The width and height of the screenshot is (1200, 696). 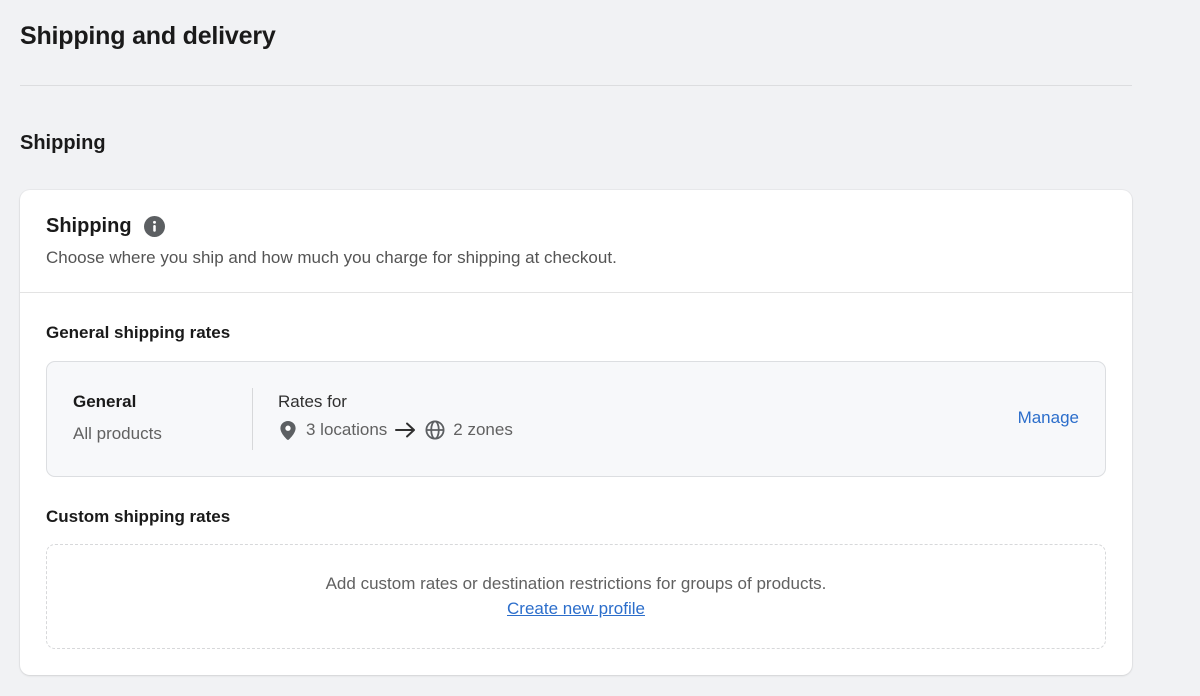 What do you see at coordinates (576, 85) in the screenshot?
I see `title-divider` at bounding box center [576, 85].